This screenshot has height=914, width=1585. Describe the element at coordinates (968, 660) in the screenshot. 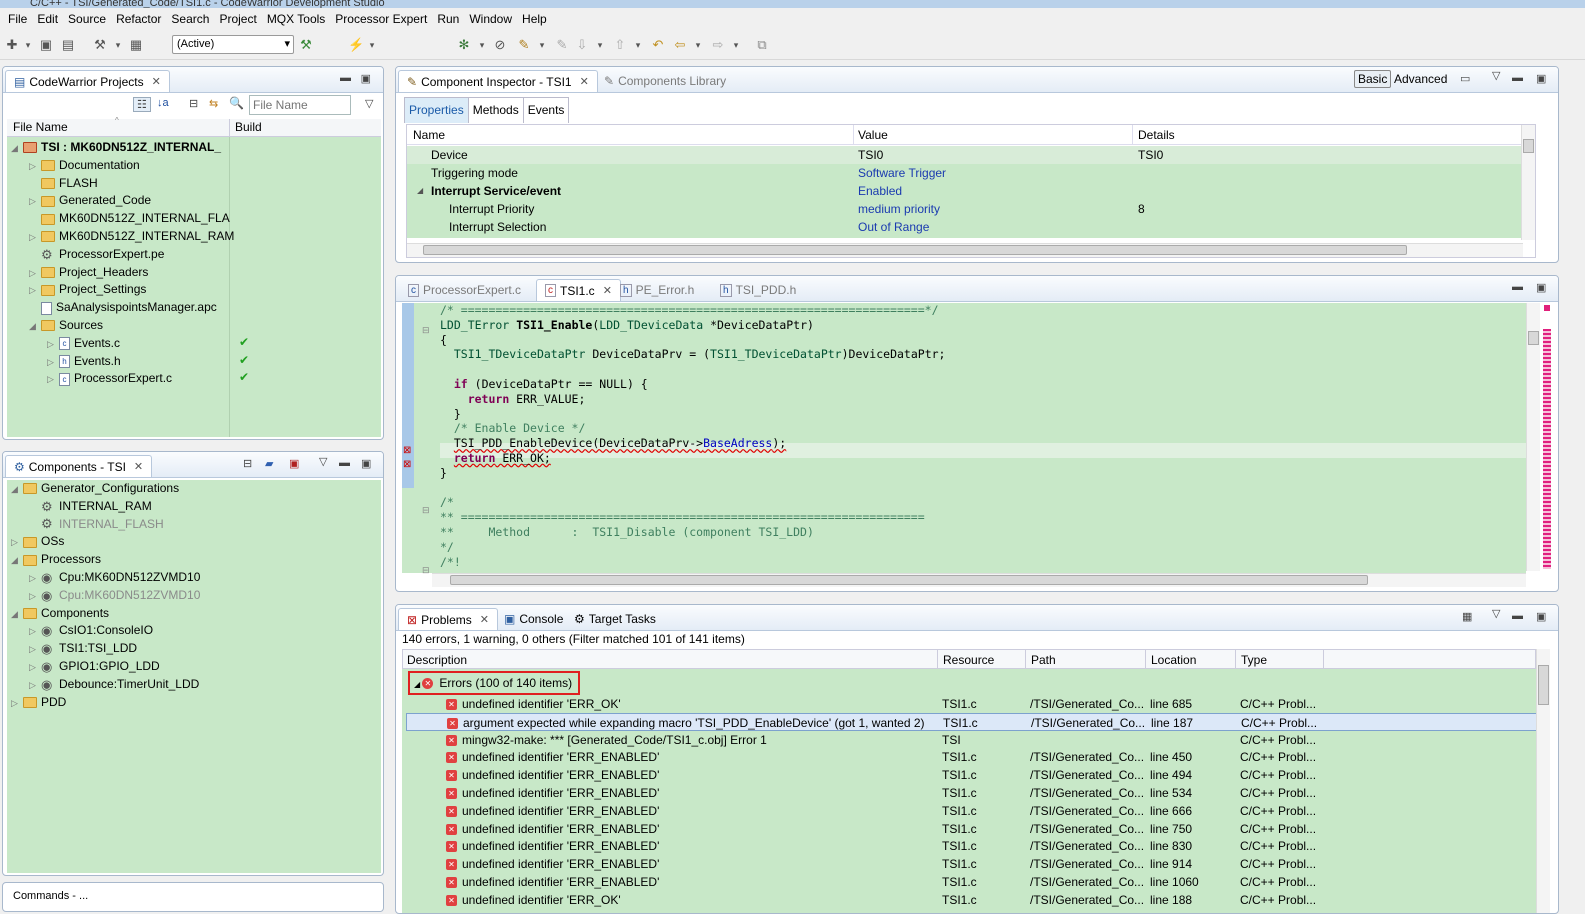

I see `col-resource: Resource` at that location.